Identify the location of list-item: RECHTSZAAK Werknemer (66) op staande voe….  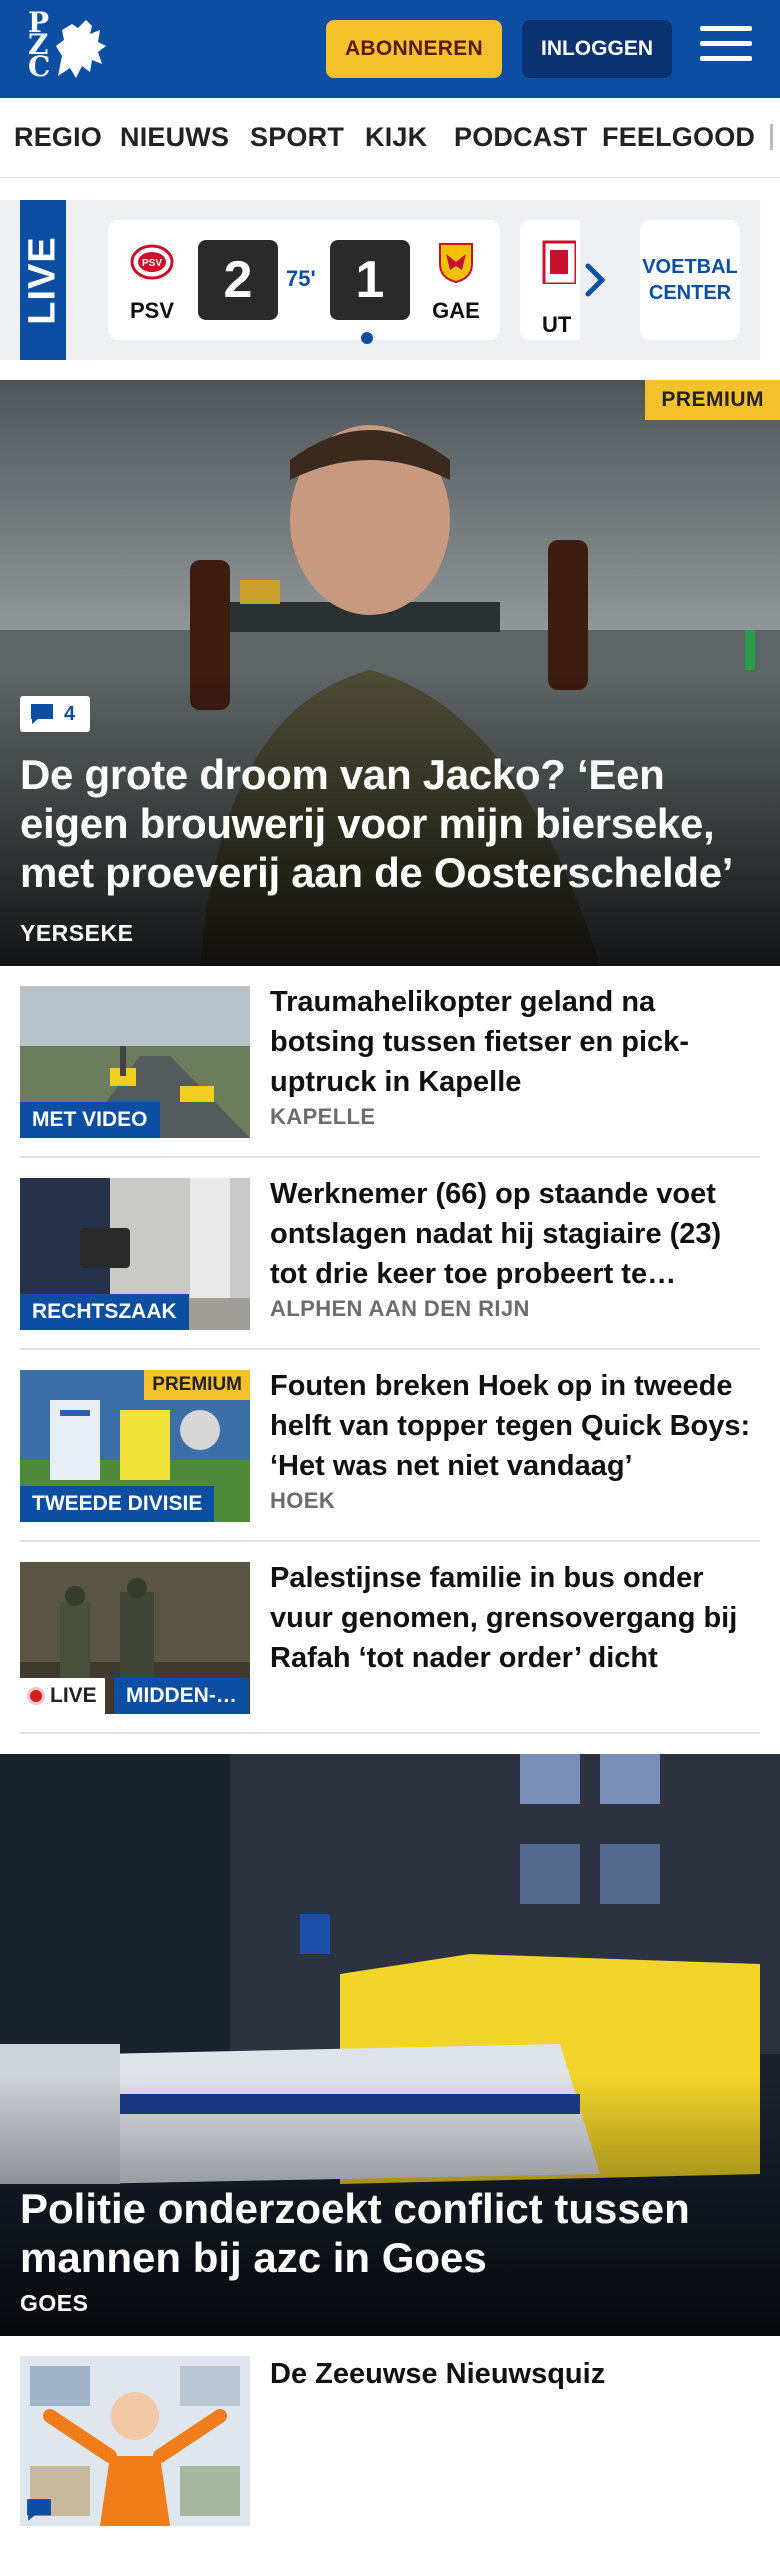
(390, 1254).